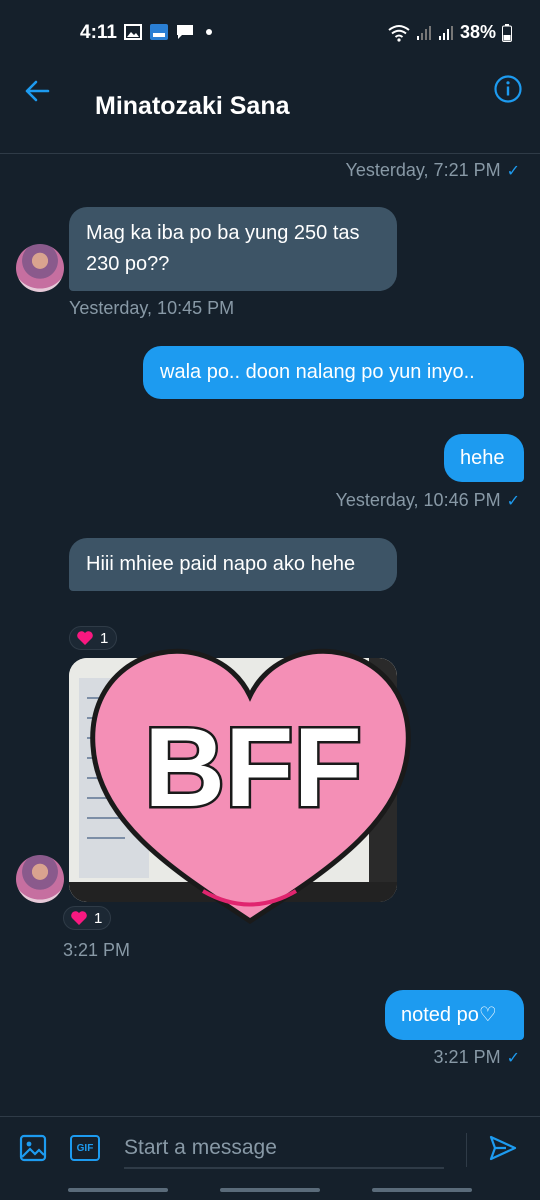  Describe the element at coordinates (333, 372) in the screenshot. I see `outgoing-message-bubble: wala po.. doon nalang po yun inyo..` at that location.